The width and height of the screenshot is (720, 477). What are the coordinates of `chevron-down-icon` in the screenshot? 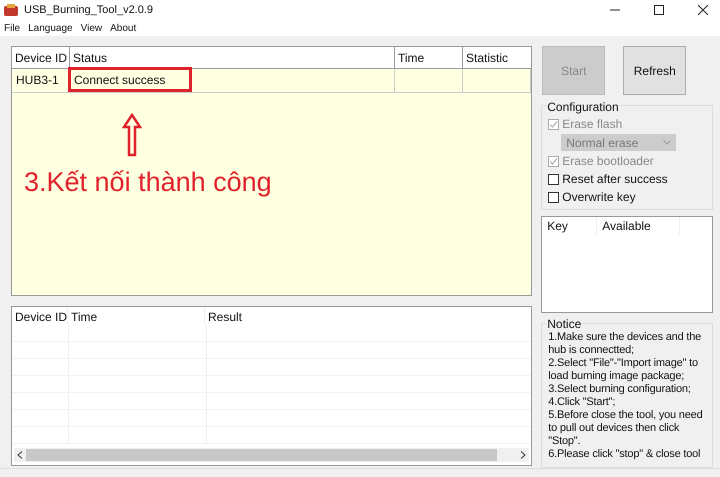 It's located at (667, 142).